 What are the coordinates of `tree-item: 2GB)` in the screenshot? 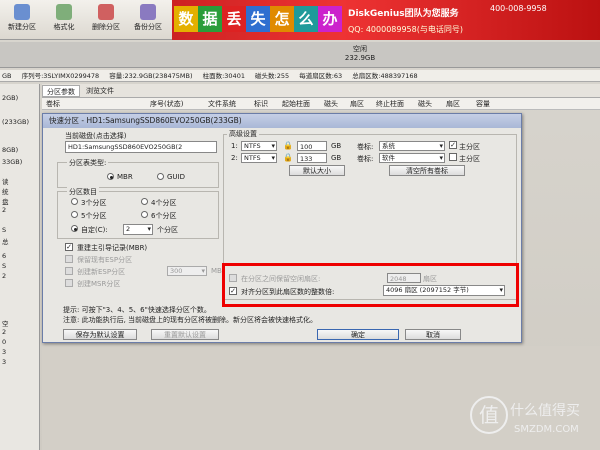 It's located at (10, 98).